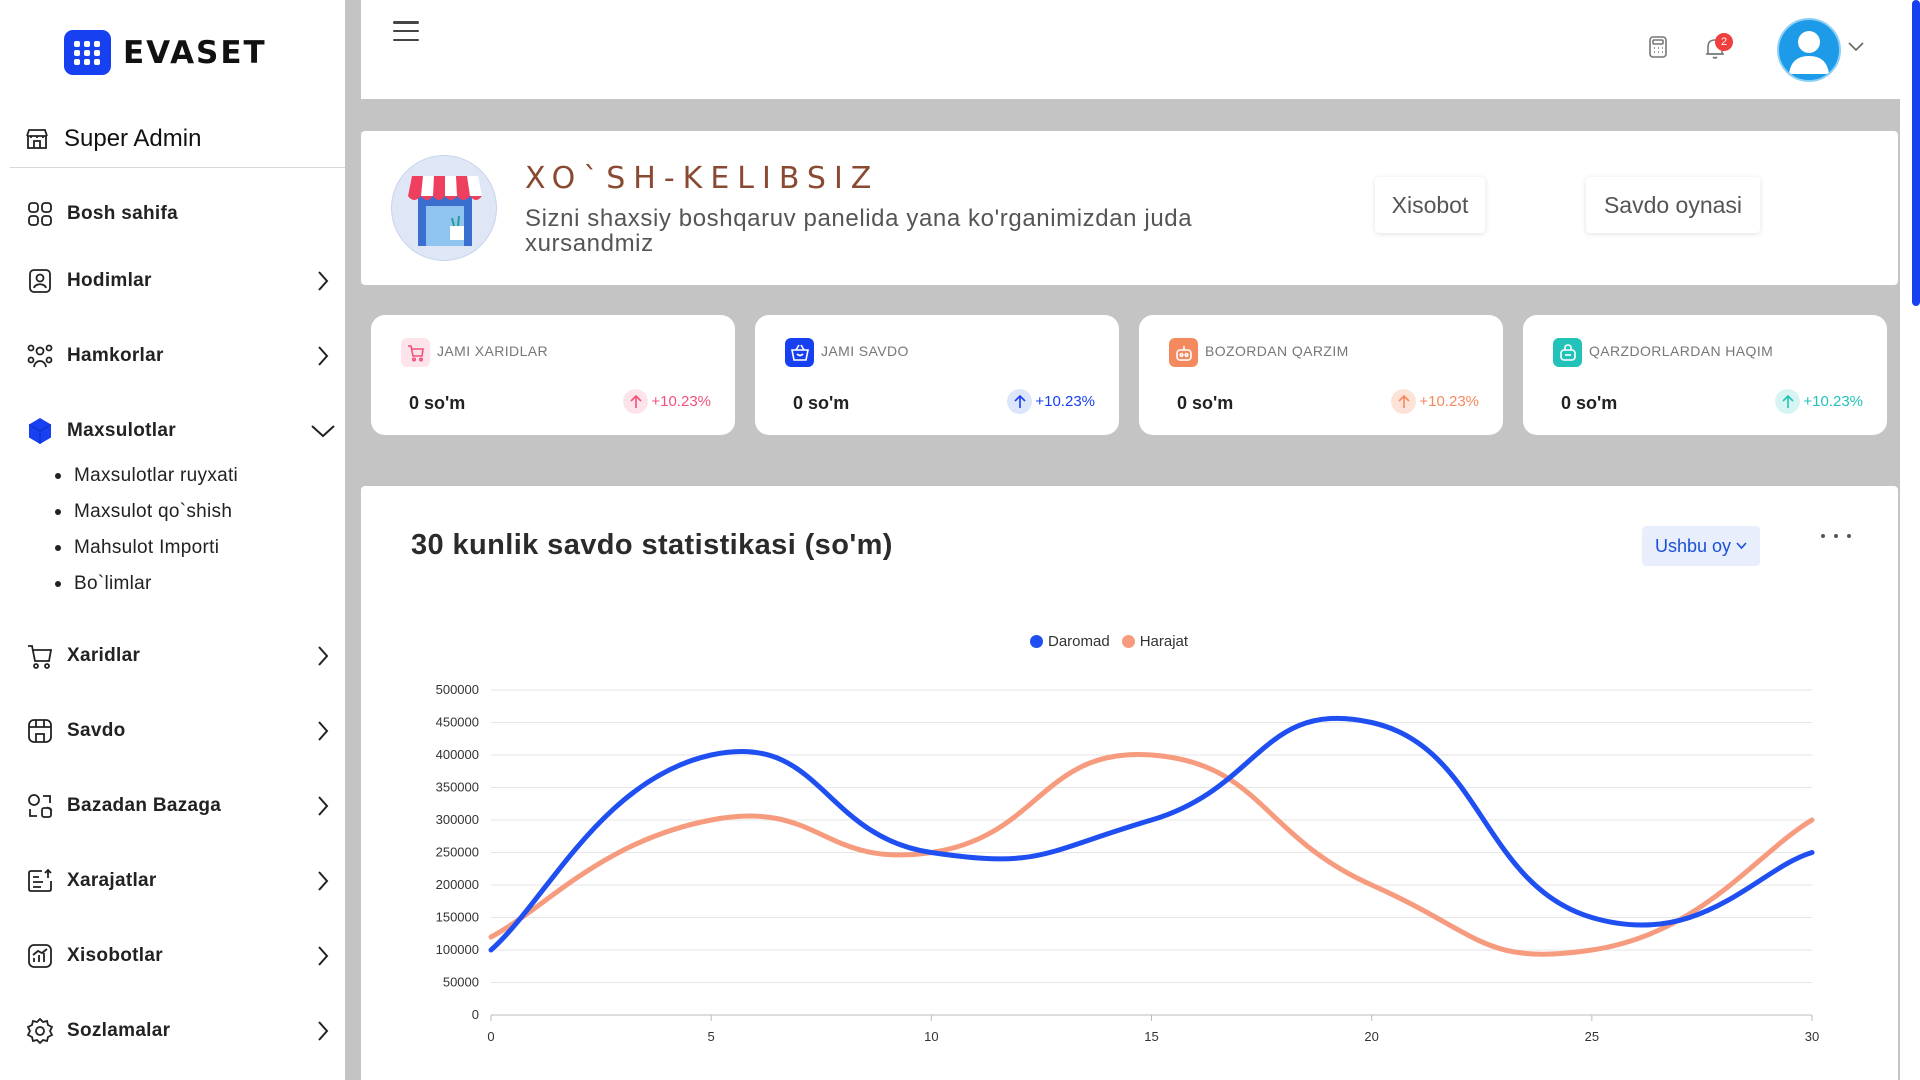 The height and width of the screenshot is (1080, 1920). What do you see at coordinates (711, 1036) in the screenshot?
I see `x-tick-label: 5` at bounding box center [711, 1036].